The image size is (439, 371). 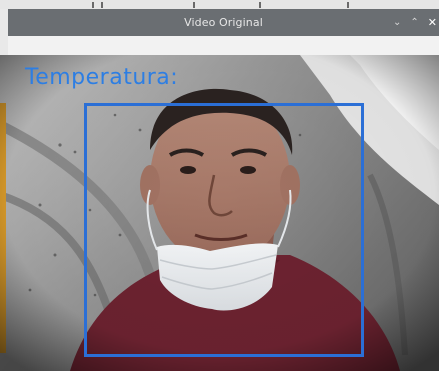 What do you see at coordinates (219, 4) in the screenshot?
I see `desktop-strip` at bounding box center [219, 4].